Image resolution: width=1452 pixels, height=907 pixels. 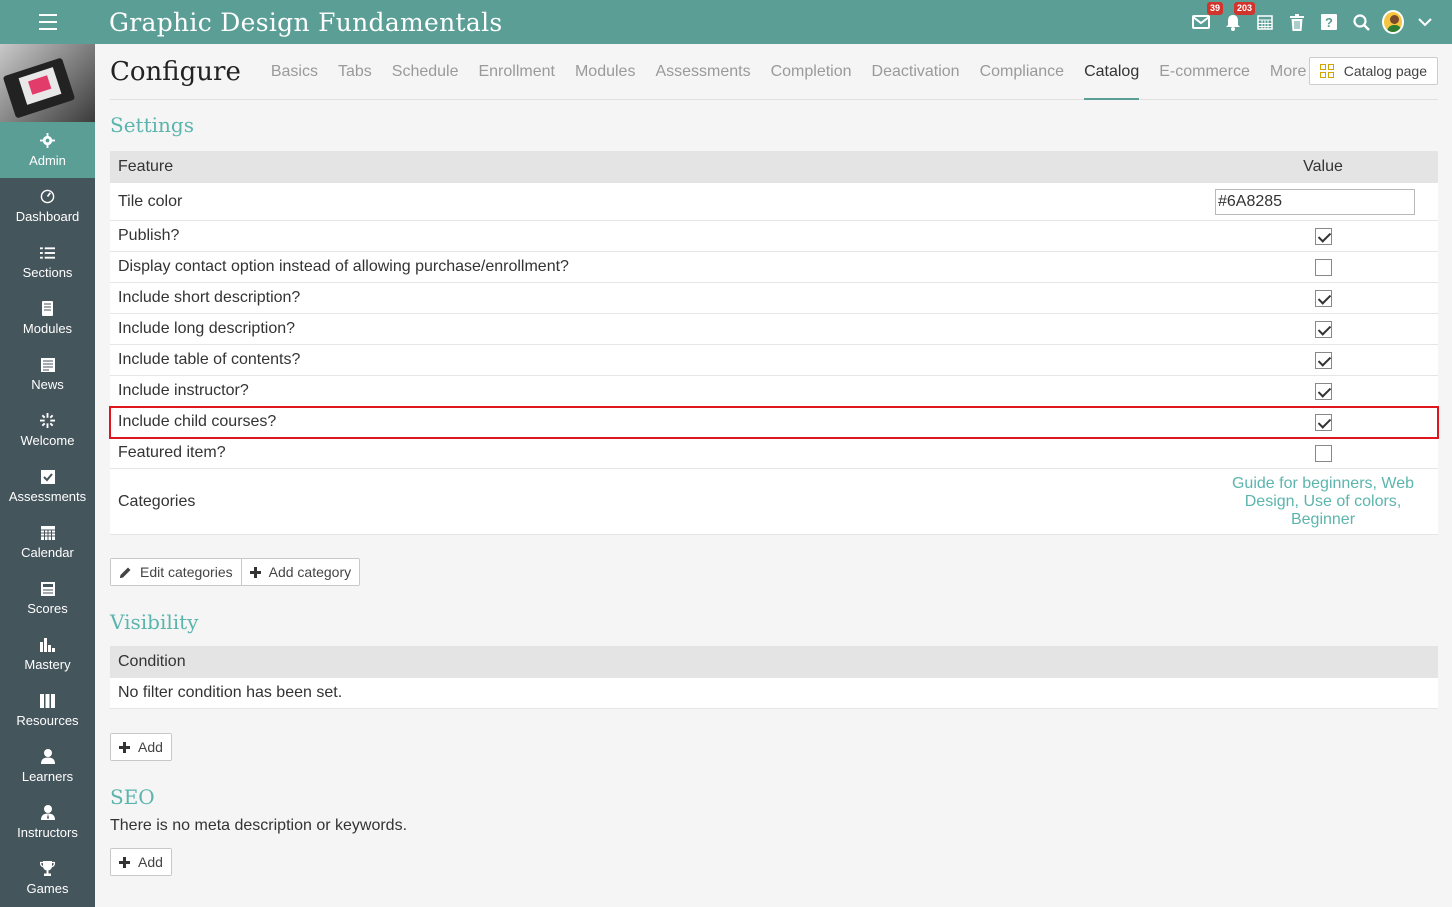 What do you see at coordinates (47, 888) in the screenshot?
I see `sidebar-item-label: Games` at bounding box center [47, 888].